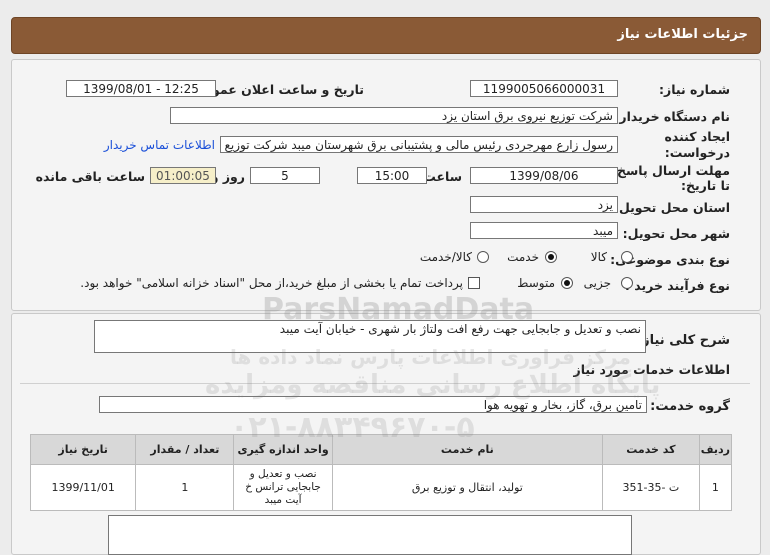 The image size is (770, 555). I want to click on deadline-time-field: 15:00, so click(392, 175).